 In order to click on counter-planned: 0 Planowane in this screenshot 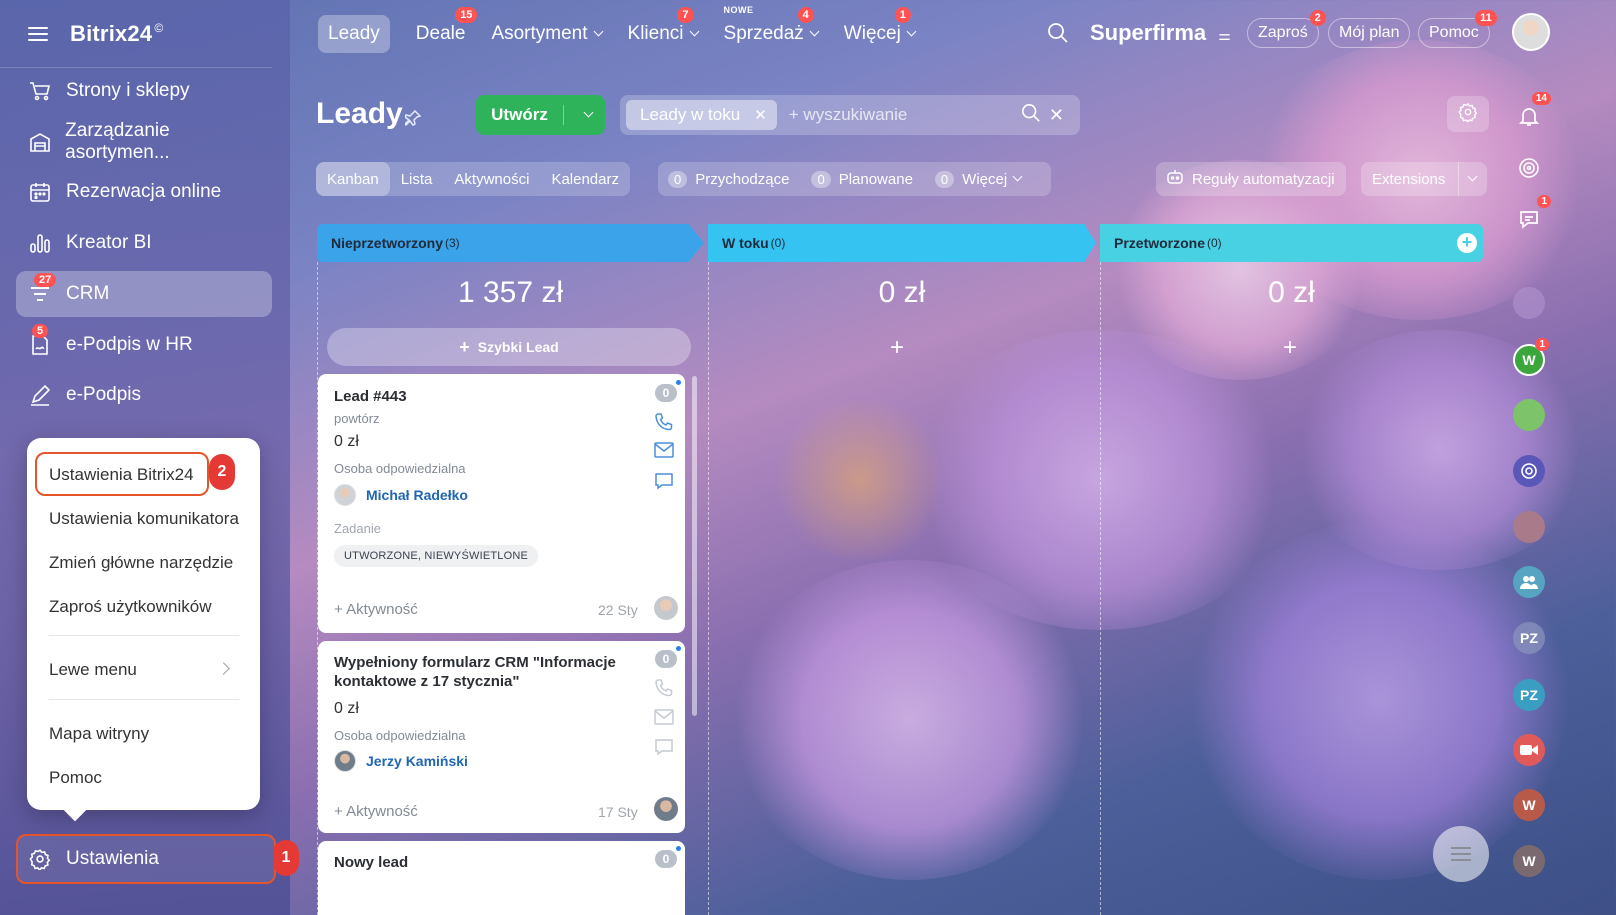, I will do `click(862, 179)`.